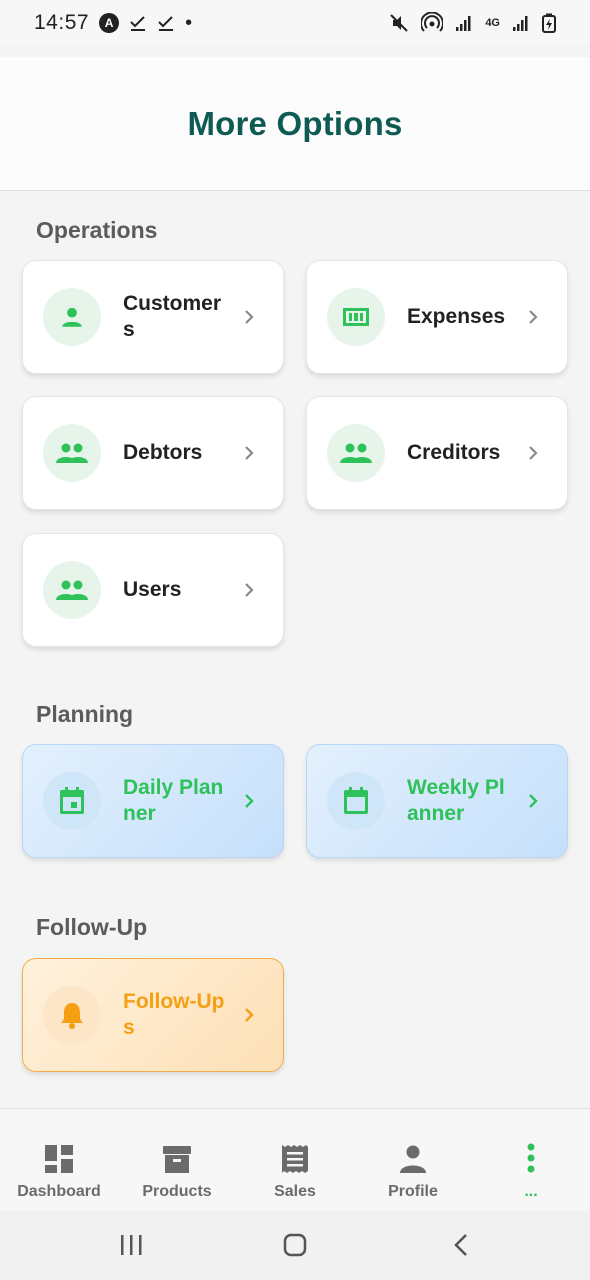  I want to click on card-label: Debtors, so click(163, 452).